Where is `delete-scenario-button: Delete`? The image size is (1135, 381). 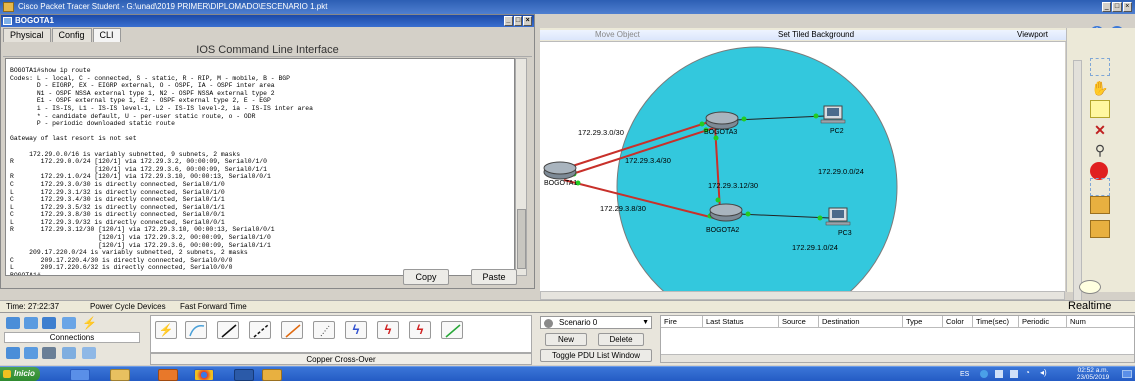
delete-scenario-button: Delete is located at coordinates (621, 339).